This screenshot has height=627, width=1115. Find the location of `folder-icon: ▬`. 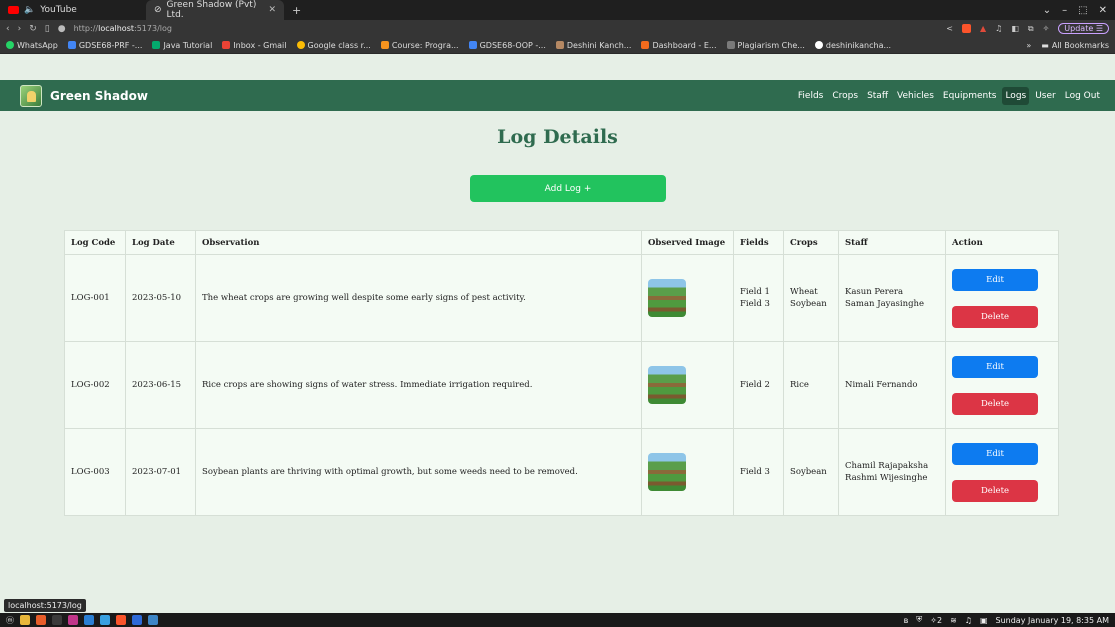

folder-icon: ▬ is located at coordinates (1045, 45).